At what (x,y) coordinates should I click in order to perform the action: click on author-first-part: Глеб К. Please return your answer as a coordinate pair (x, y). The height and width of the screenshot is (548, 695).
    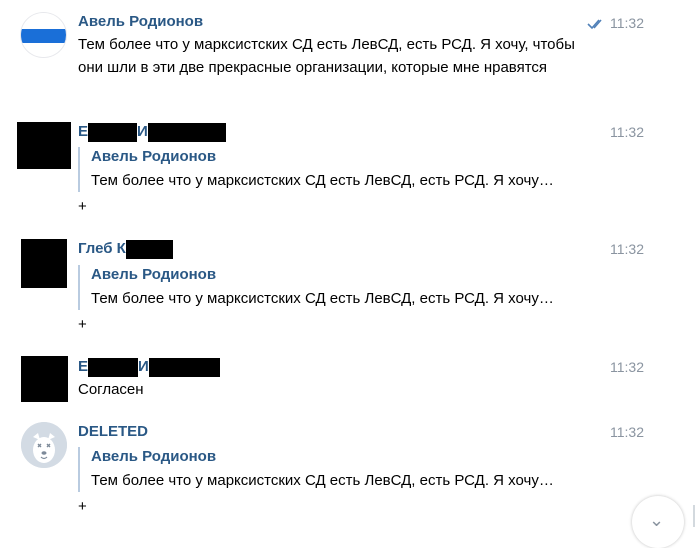
    Looking at the image, I should click on (102, 248).